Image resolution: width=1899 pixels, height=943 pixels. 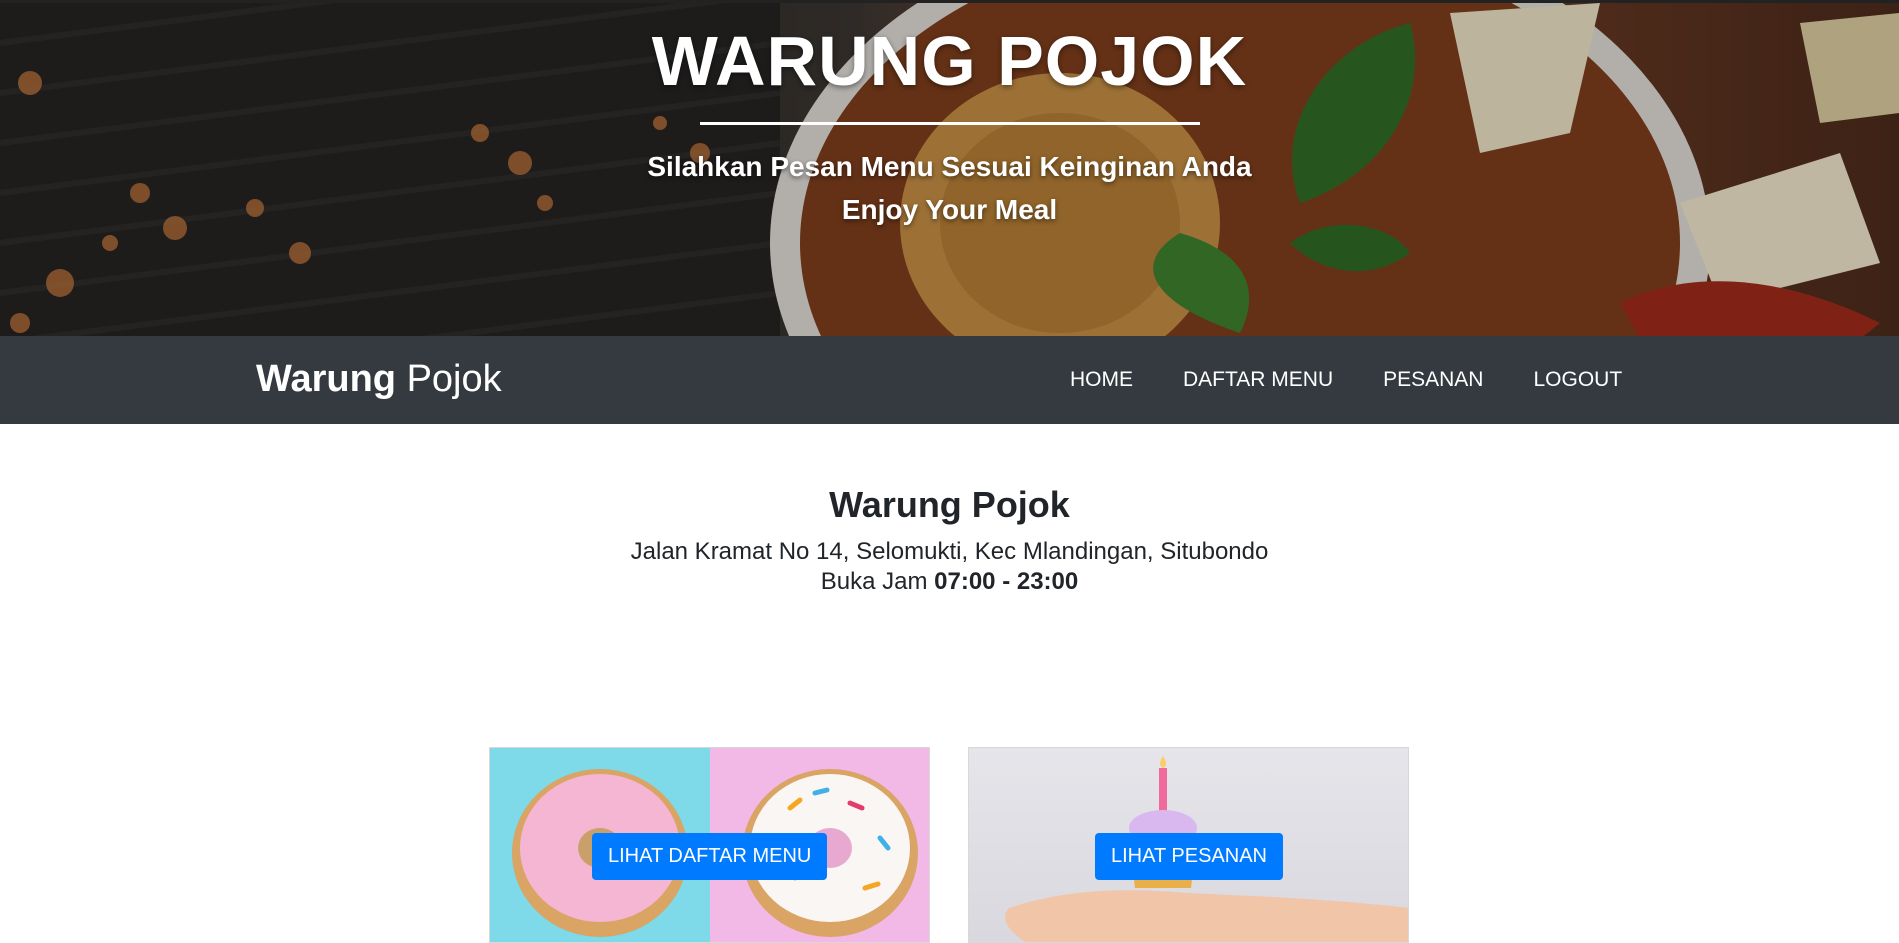 I want to click on hours-value: 07:00 - 23:00, so click(x=1006, y=581).